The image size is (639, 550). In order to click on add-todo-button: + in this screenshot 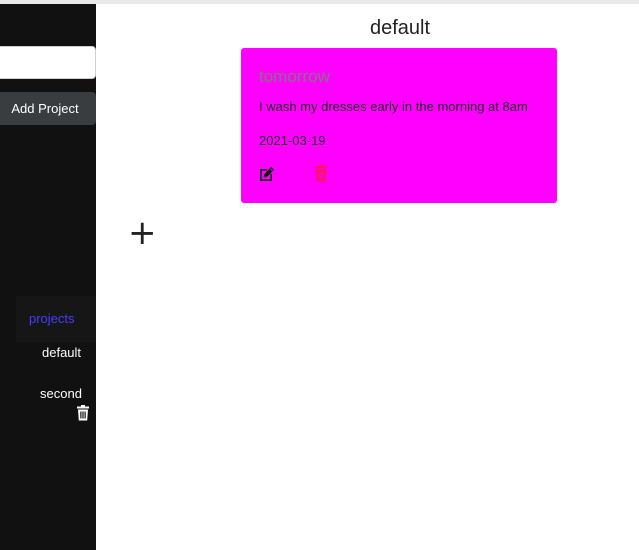, I will do `click(142, 233)`.